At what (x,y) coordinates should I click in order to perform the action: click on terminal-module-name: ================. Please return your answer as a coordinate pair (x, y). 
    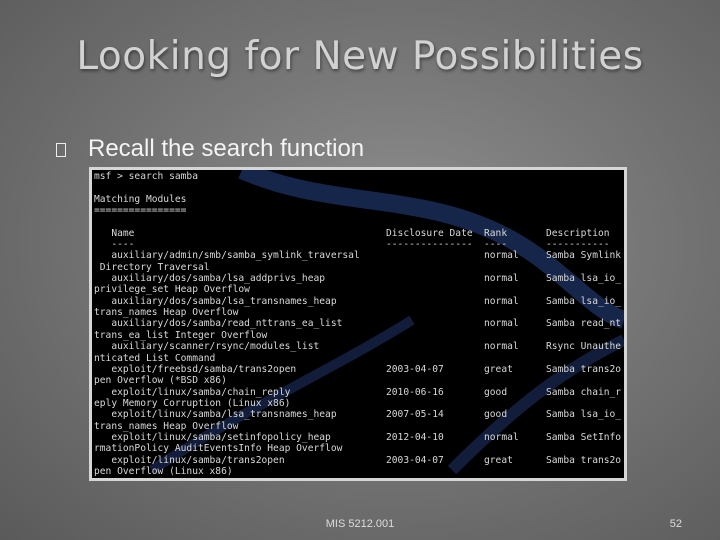
    Looking at the image, I should click on (140, 211).